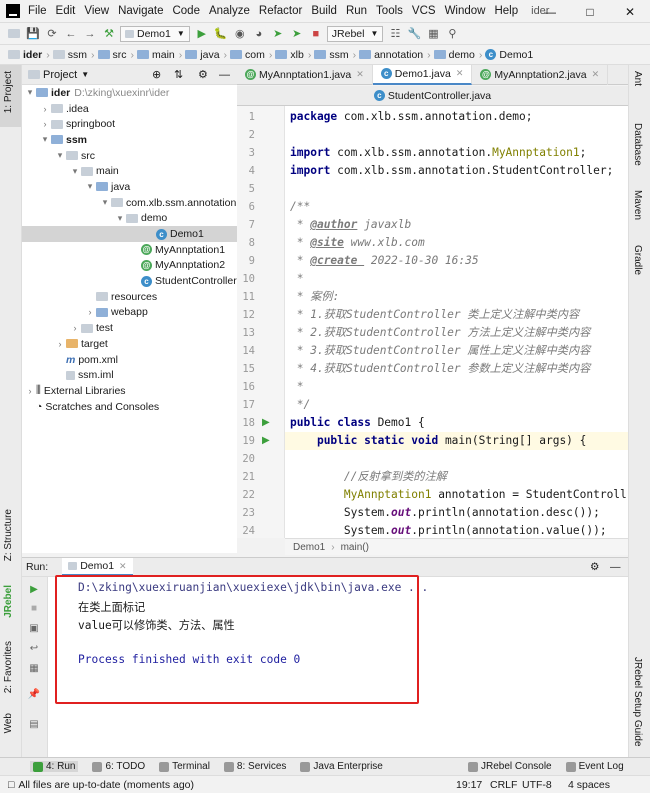 This screenshot has width=650, height=793. I want to click on coverage-icon: ◉, so click(240, 34).